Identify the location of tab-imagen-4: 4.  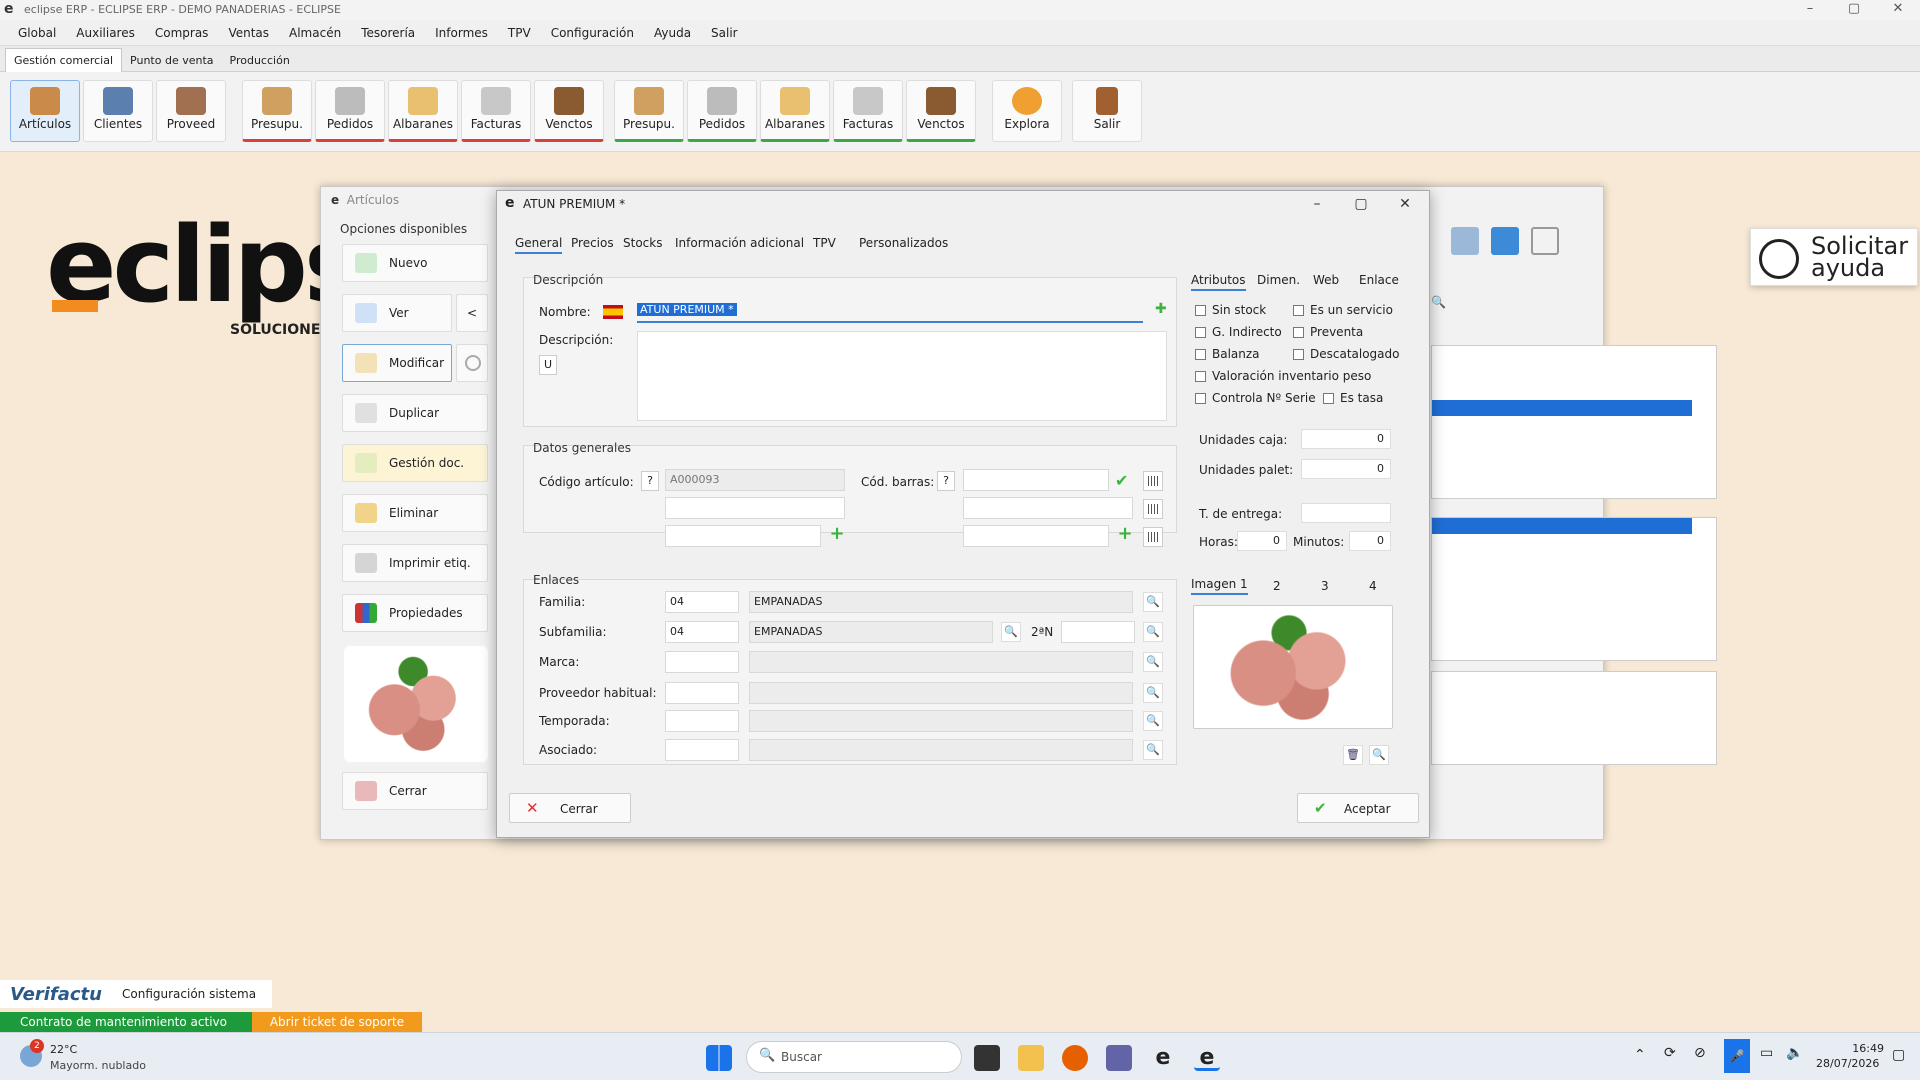
(1373, 586).